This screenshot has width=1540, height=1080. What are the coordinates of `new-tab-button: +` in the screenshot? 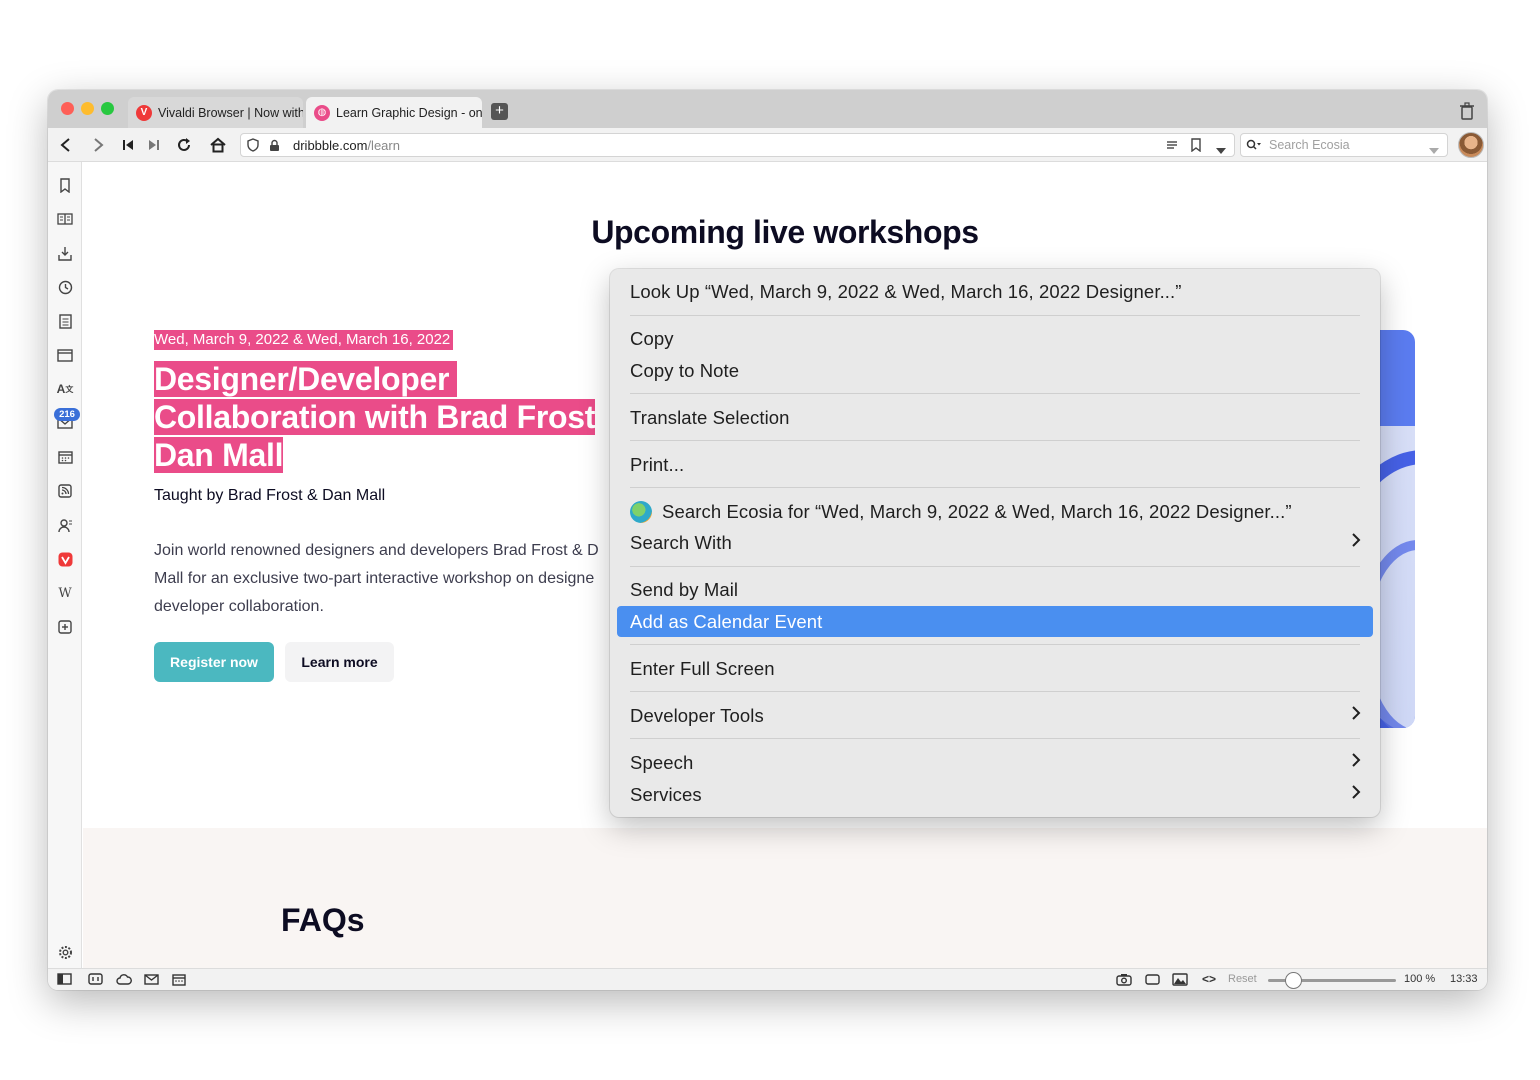 It's located at (499, 111).